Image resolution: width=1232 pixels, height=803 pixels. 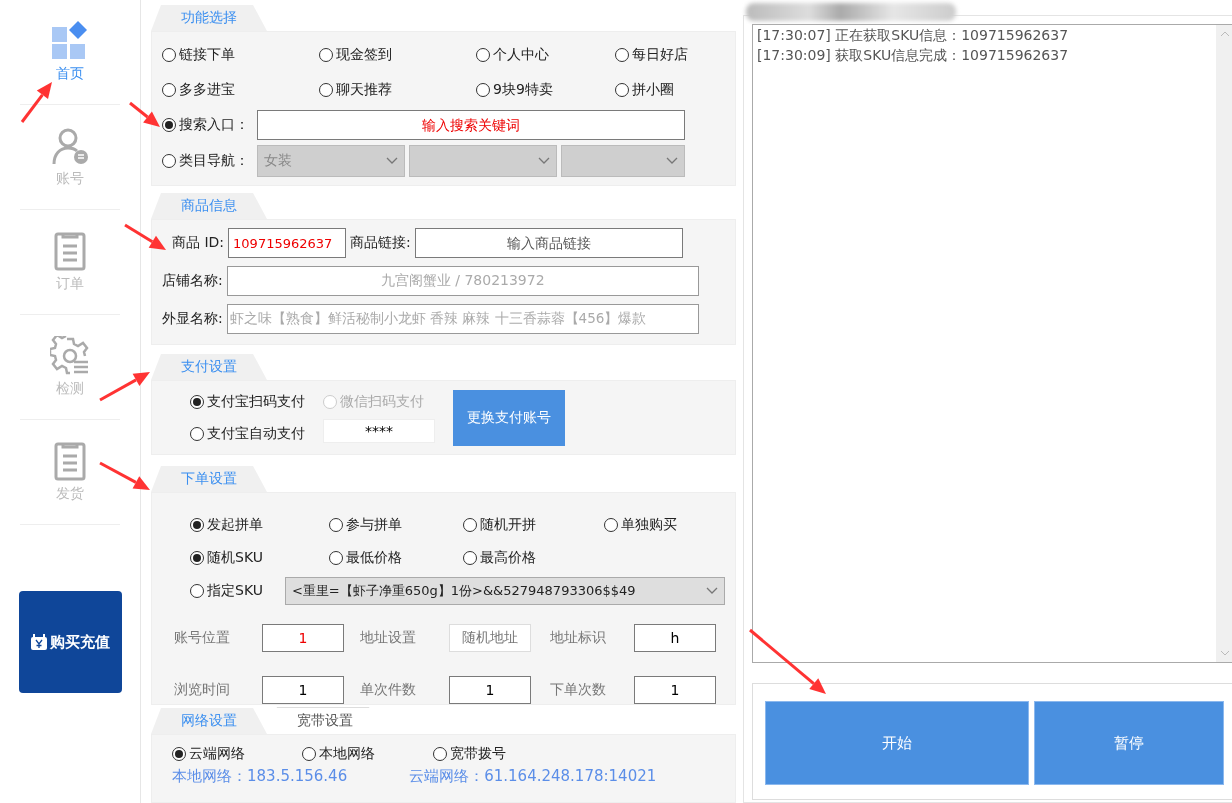 What do you see at coordinates (207, 55) in the screenshot?
I see `radio-label: 链接下单` at bounding box center [207, 55].